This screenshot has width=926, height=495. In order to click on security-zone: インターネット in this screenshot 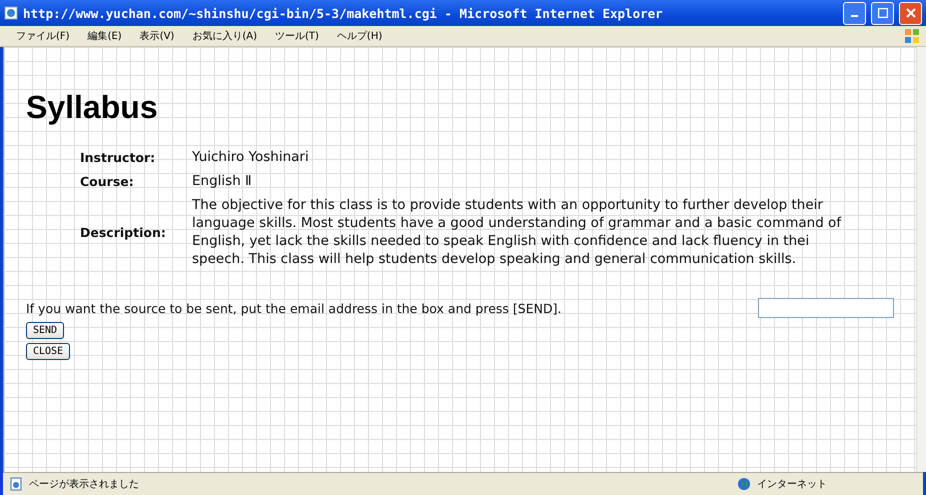, I will do `click(792, 484)`.